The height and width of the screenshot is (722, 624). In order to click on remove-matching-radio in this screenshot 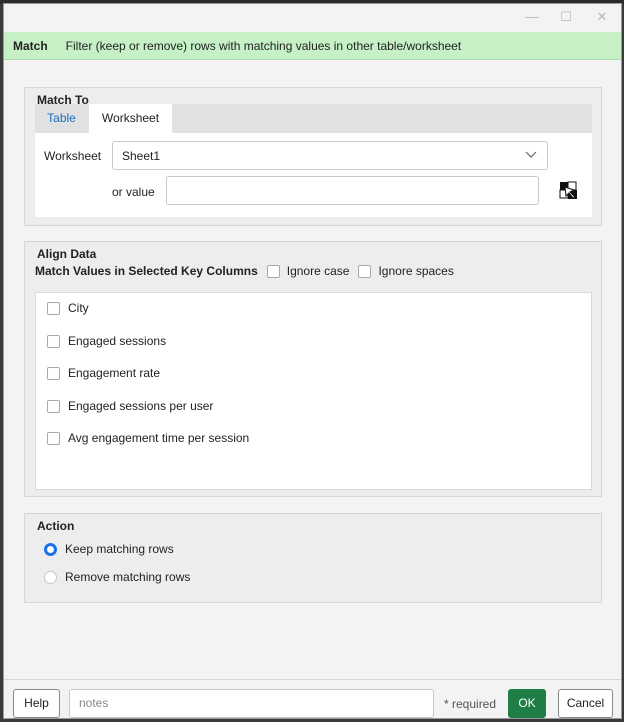, I will do `click(50, 577)`.